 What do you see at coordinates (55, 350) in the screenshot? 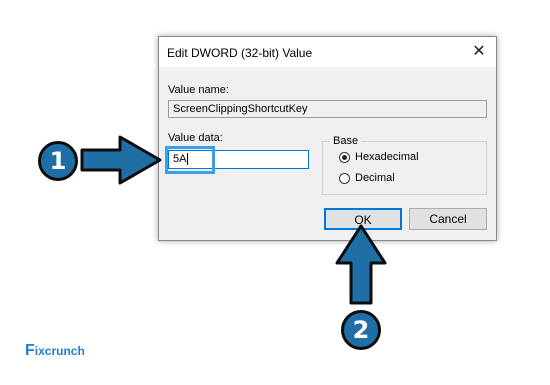
I see `fixcrunch-logo: Fixcrunch` at bounding box center [55, 350].